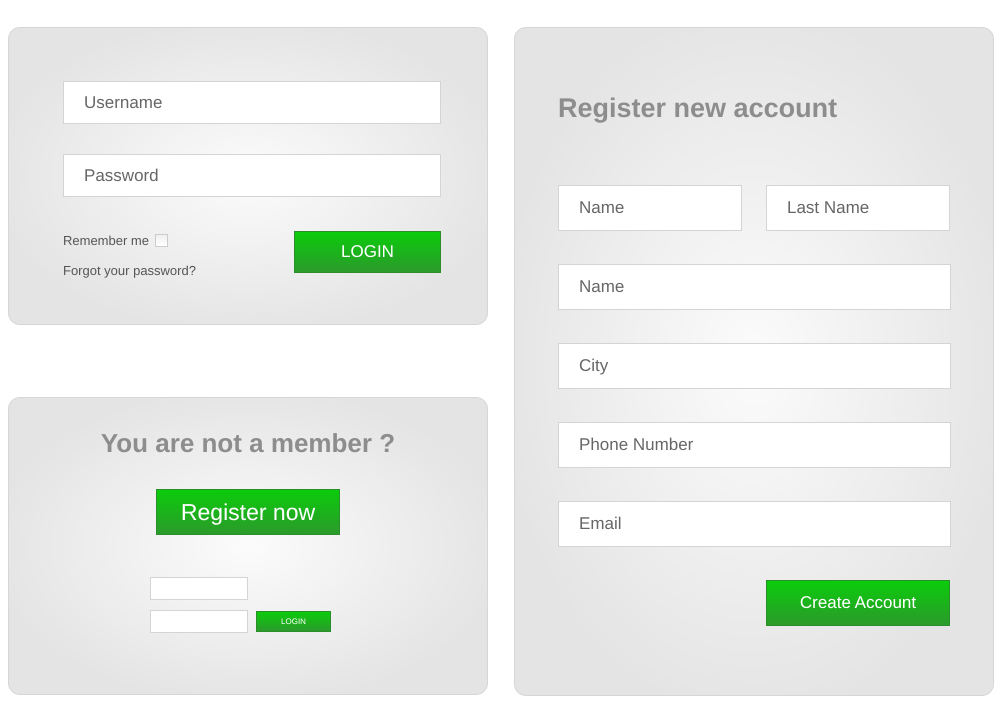 This screenshot has height=717, width=1000. I want to click on remember-checkbox, so click(161, 241).